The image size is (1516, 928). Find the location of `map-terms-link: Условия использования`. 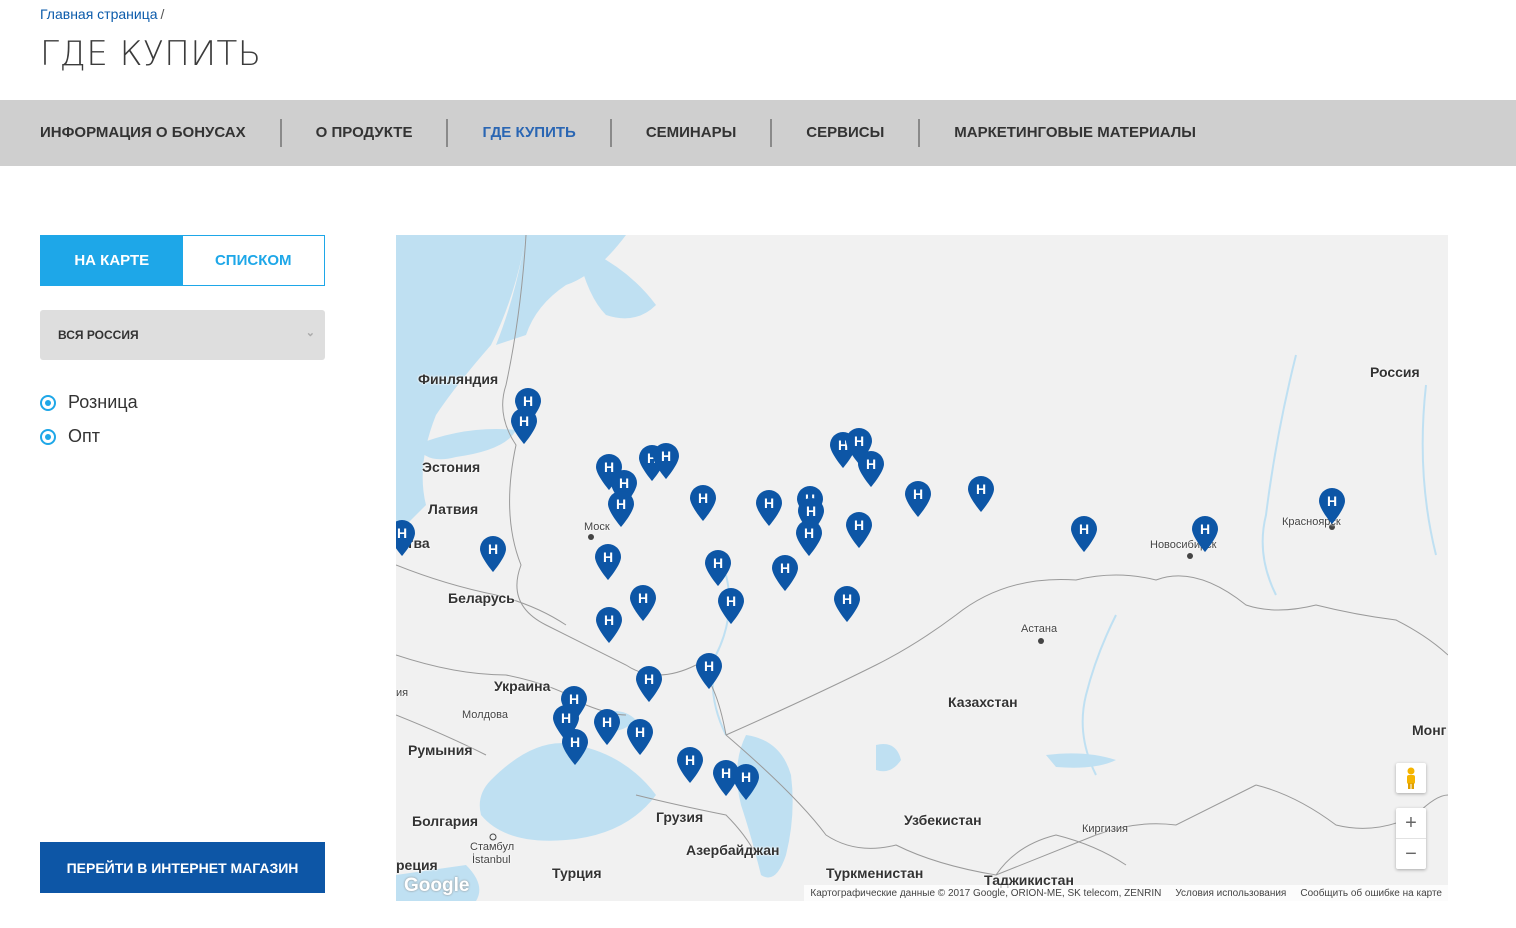

map-terms-link: Условия использования is located at coordinates (1230, 893).